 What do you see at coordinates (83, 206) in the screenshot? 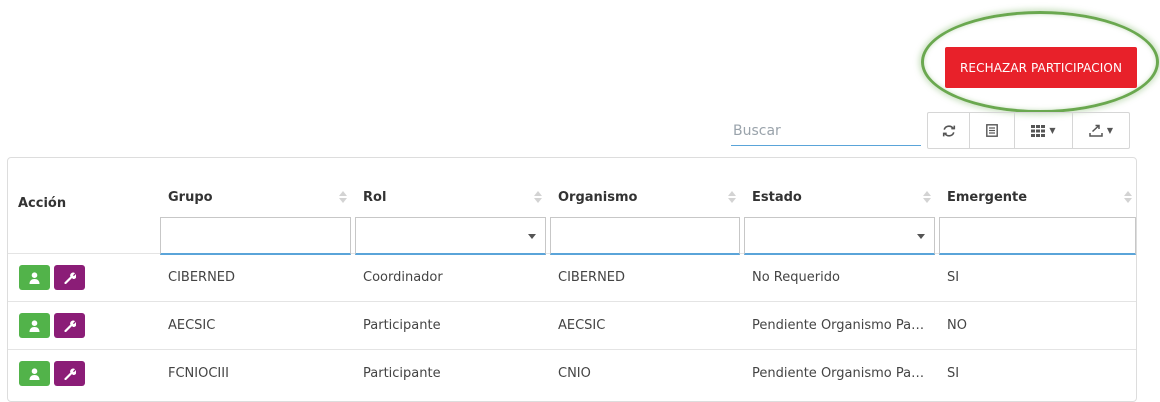
I see `column-header-accion: Acción` at bounding box center [83, 206].